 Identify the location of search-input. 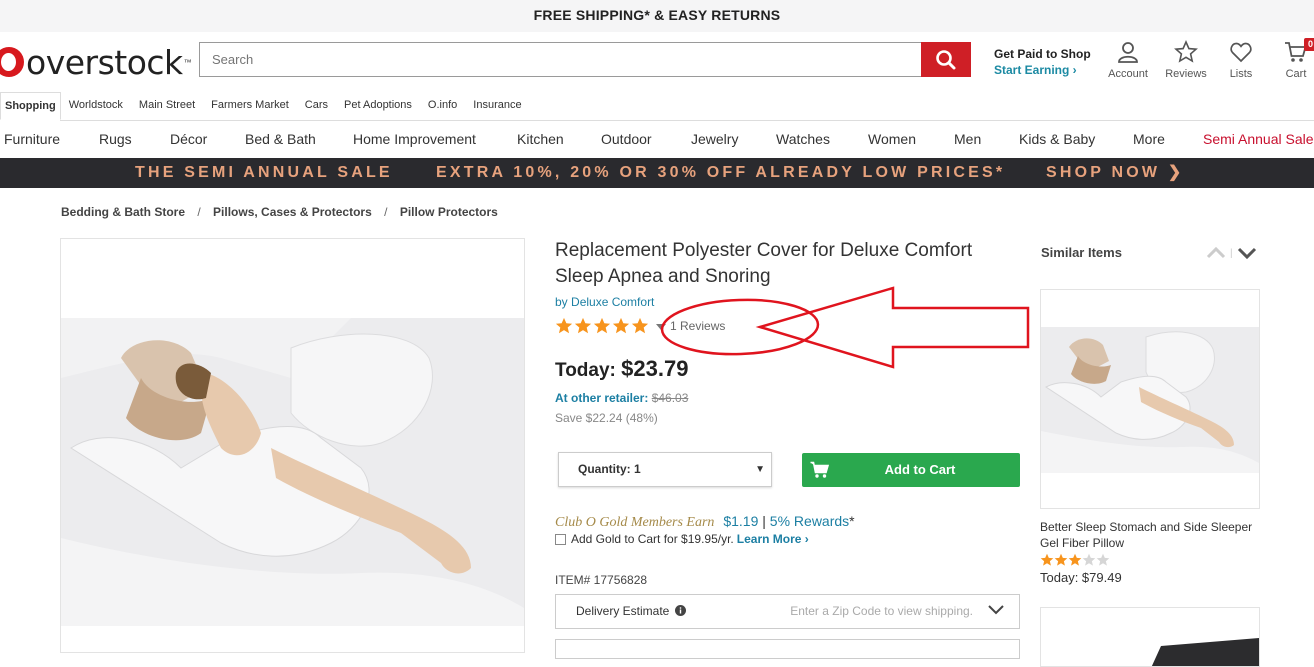
(566, 59).